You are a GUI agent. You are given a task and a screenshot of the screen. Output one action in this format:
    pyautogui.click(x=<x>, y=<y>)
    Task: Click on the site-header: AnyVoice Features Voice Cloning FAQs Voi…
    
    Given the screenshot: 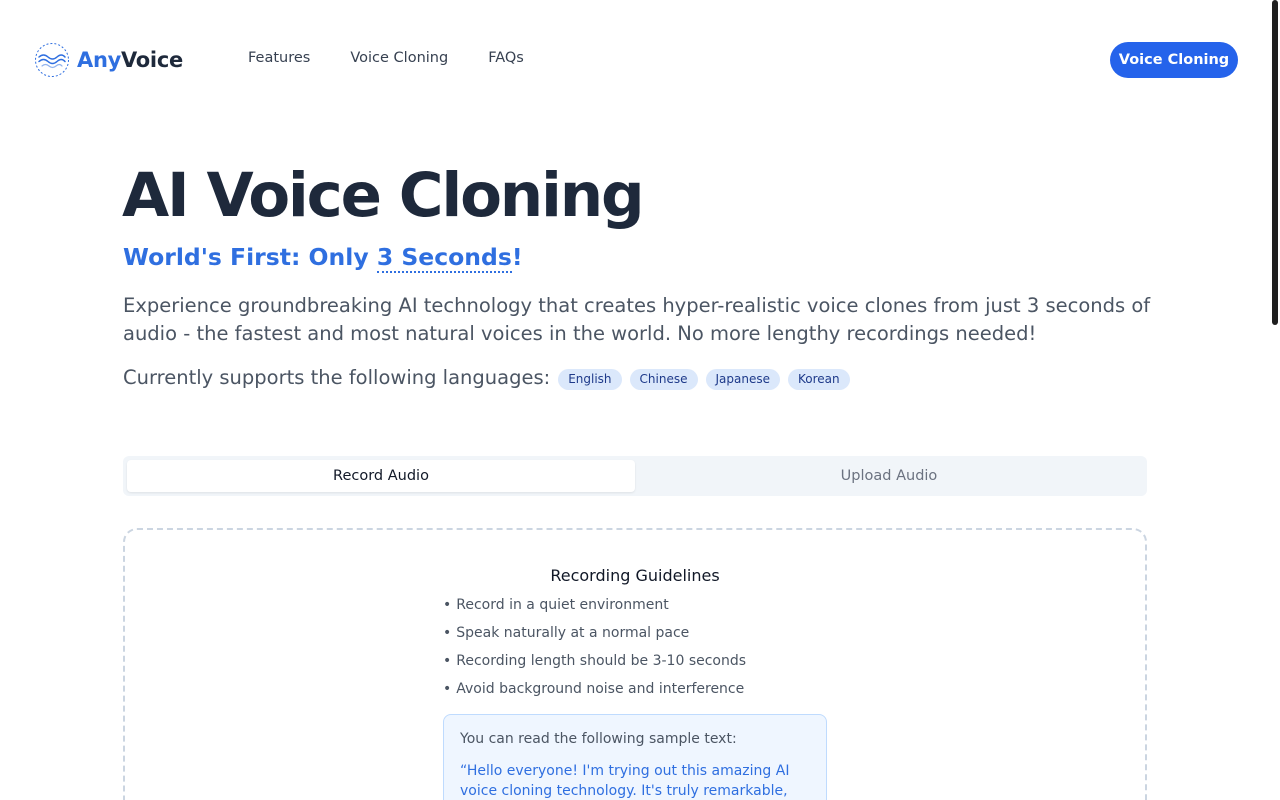 What is the action you would take?
    pyautogui.click(x=635, y=60)
    